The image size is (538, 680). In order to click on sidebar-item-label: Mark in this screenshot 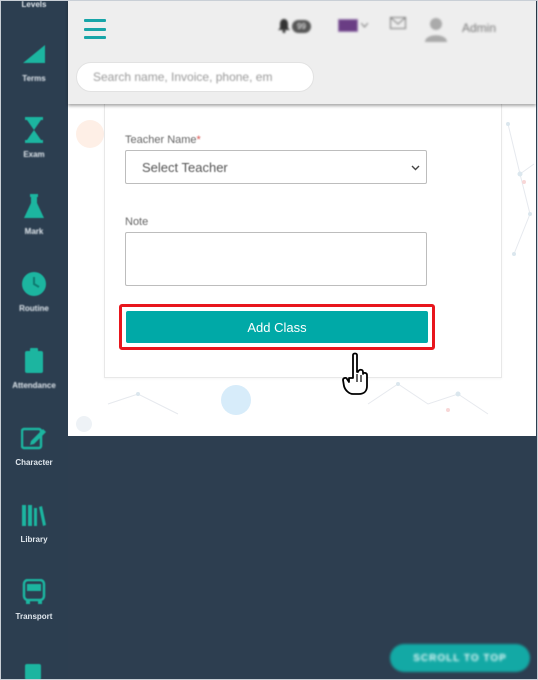, I will do `click(34, 231)`.